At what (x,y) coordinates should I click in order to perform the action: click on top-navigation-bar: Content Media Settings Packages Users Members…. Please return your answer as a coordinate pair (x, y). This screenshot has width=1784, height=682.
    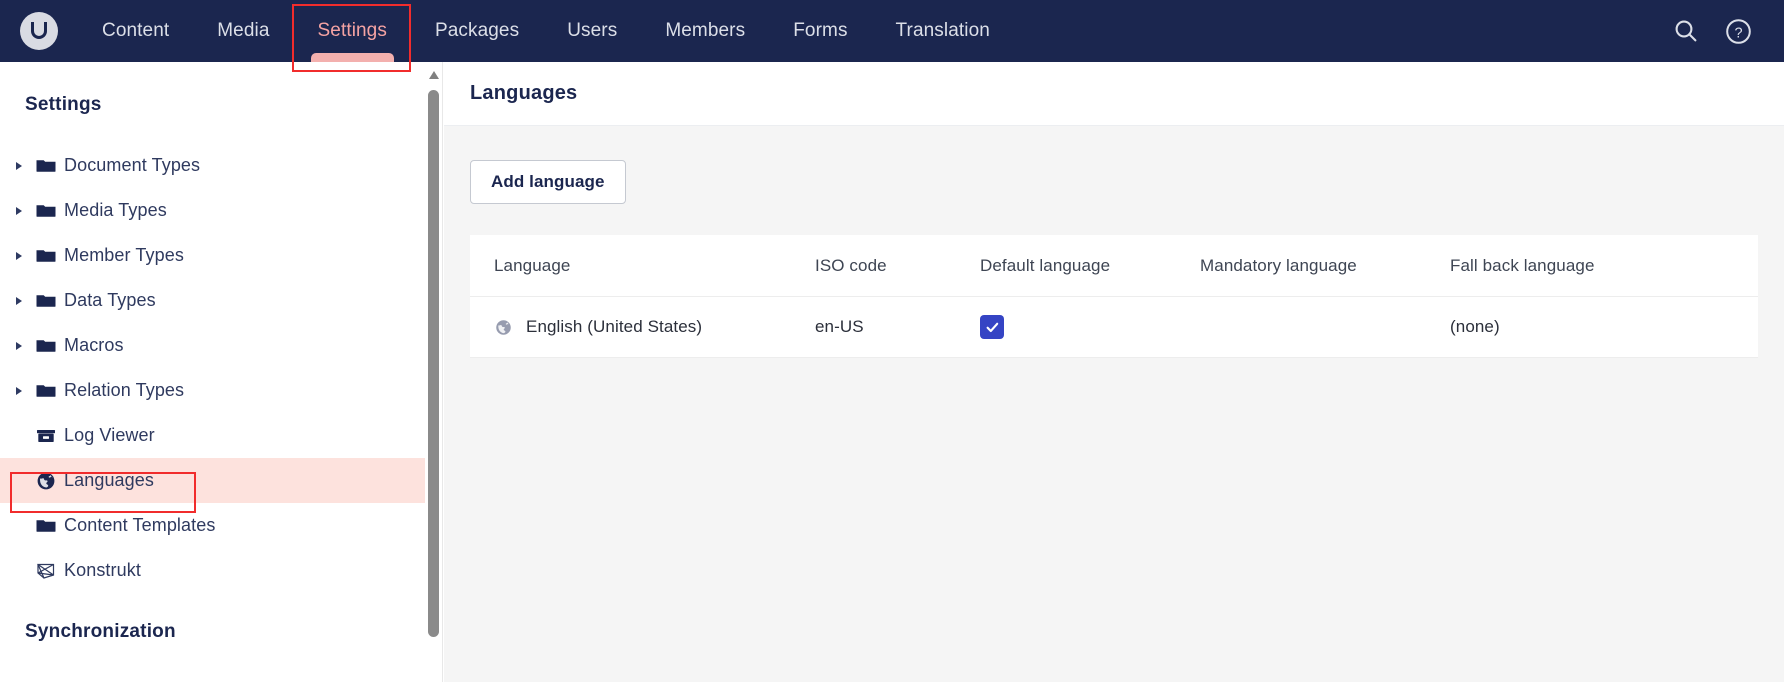
    Looking at the image, I should click on (892, 31).